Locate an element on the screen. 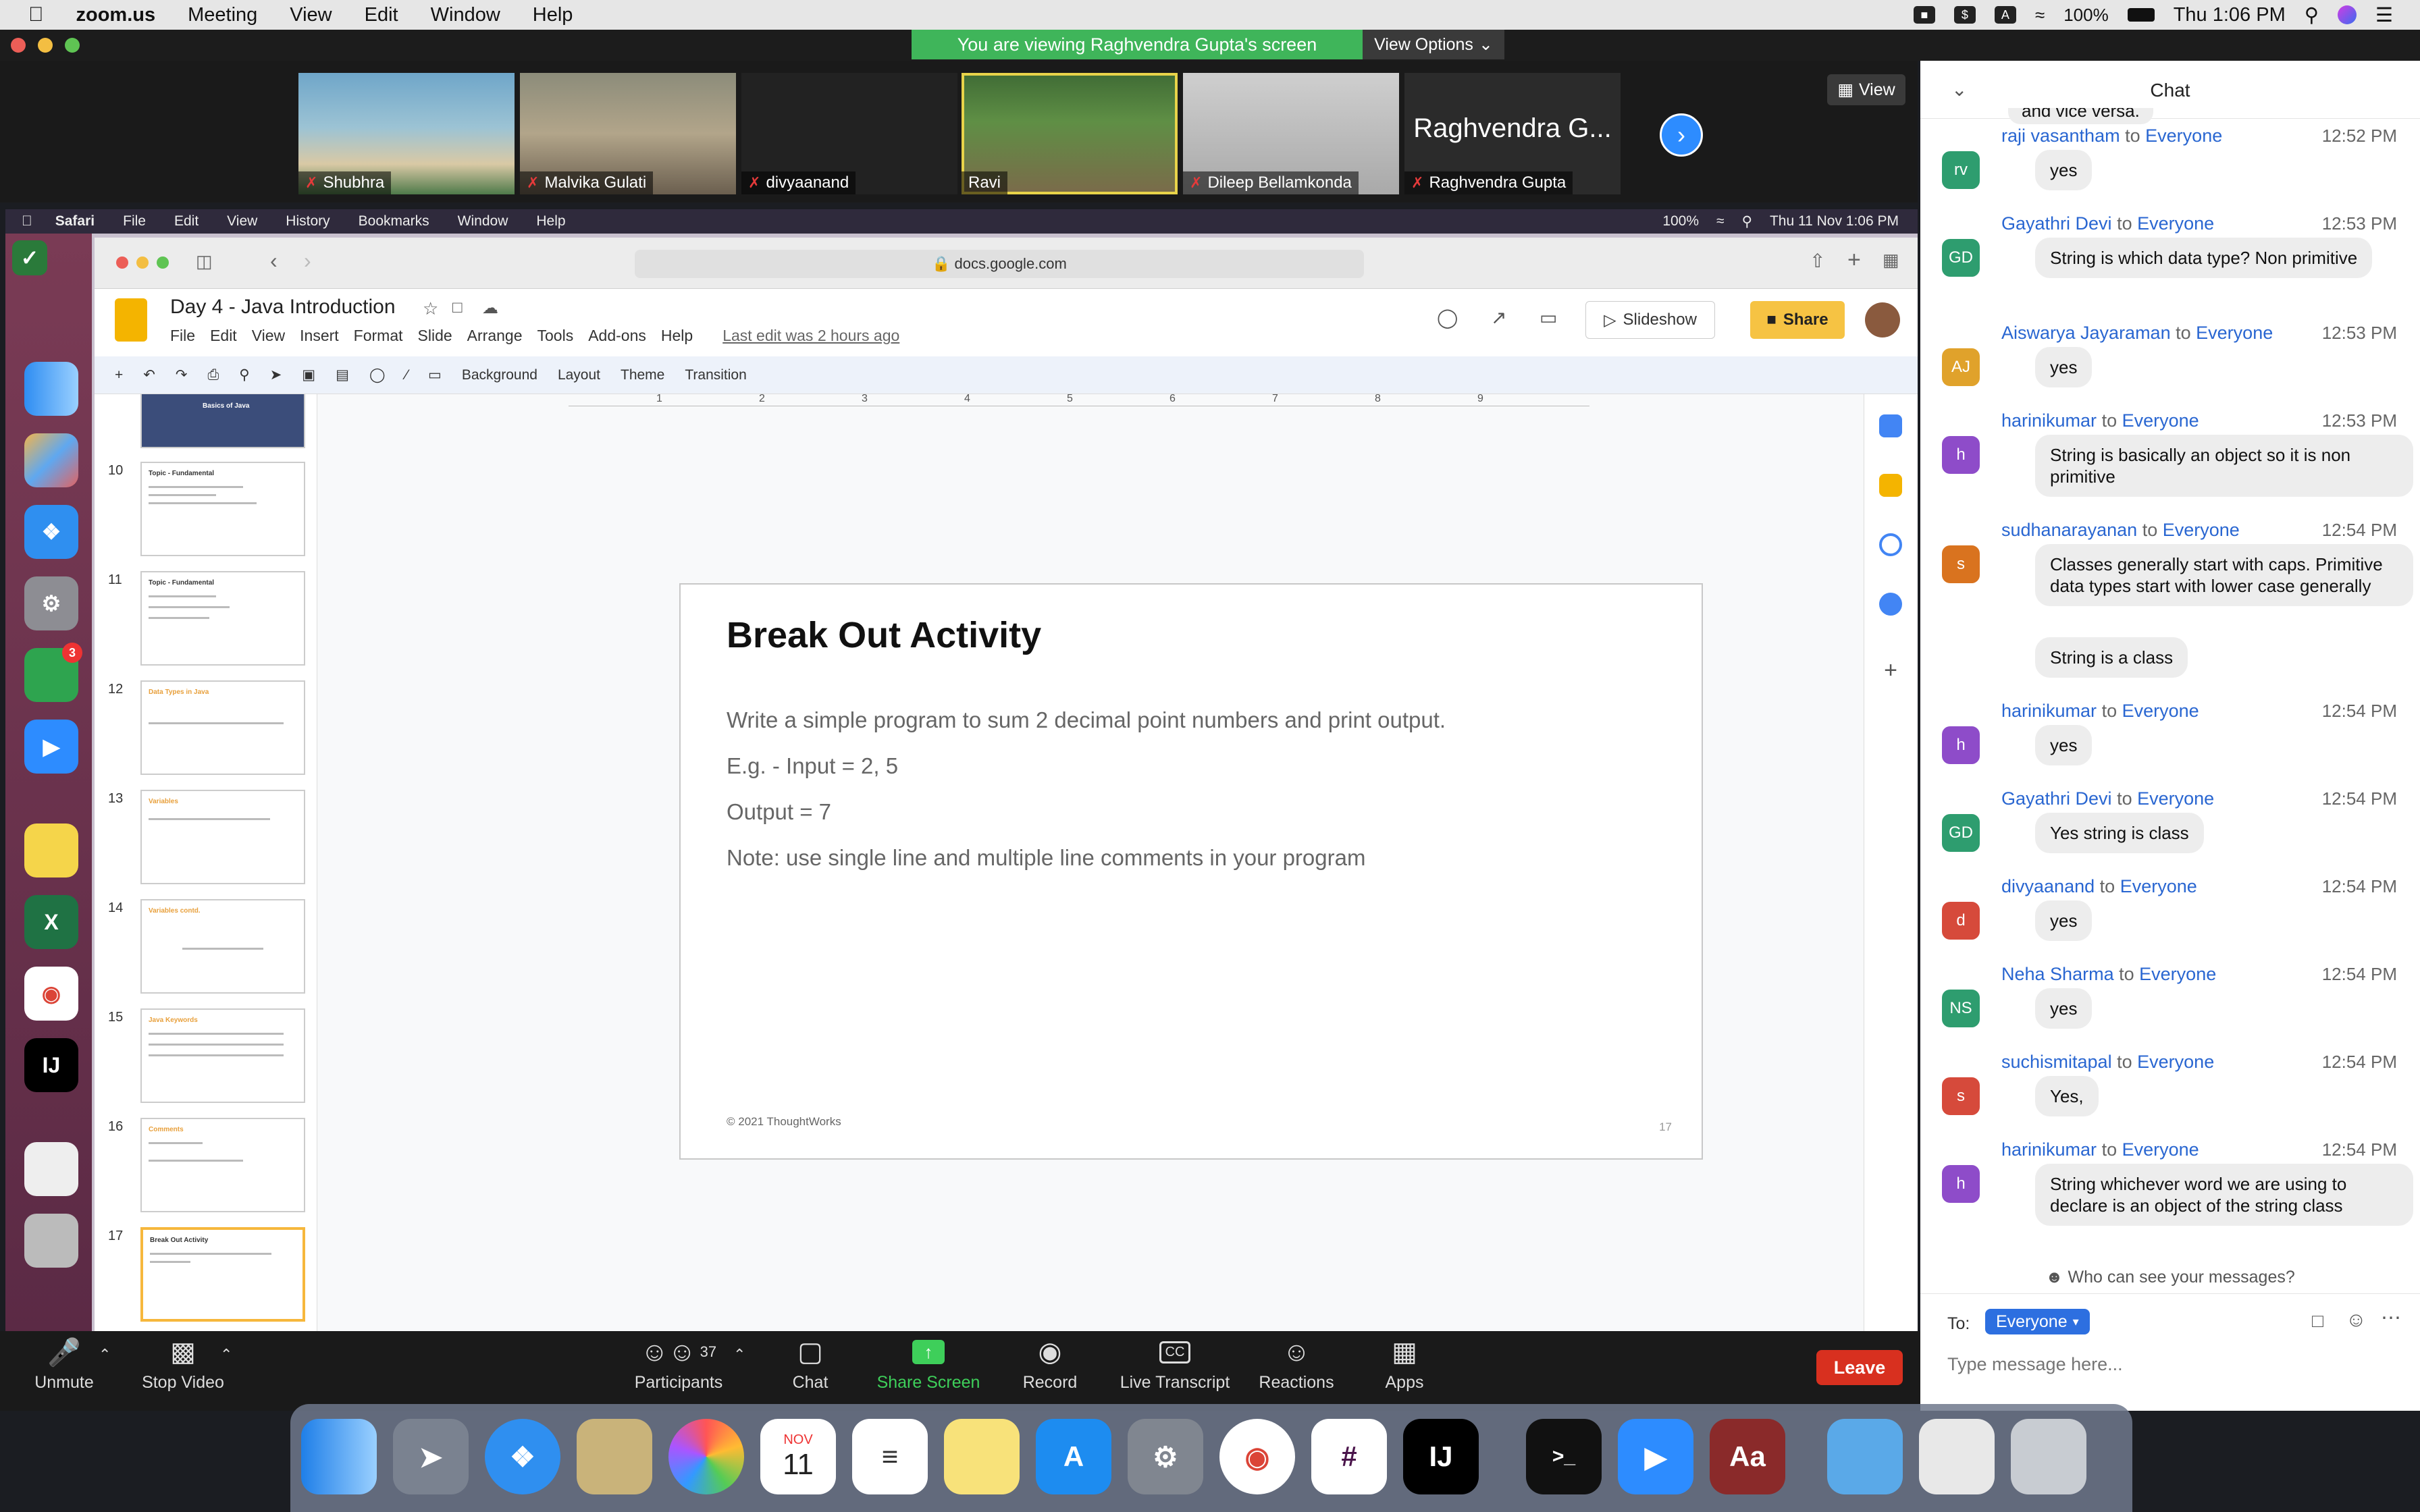  trash-icon is located at coordinates (2048, 1457).